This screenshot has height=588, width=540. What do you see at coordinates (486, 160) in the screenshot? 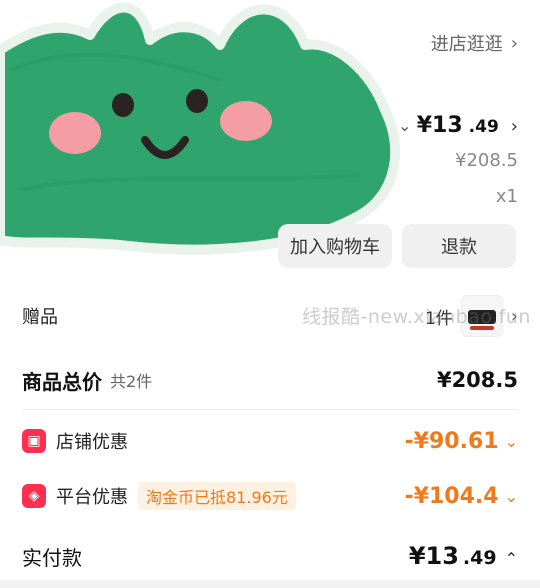
I see `original-price: ¥208.5` at bounding box center [486, 160].